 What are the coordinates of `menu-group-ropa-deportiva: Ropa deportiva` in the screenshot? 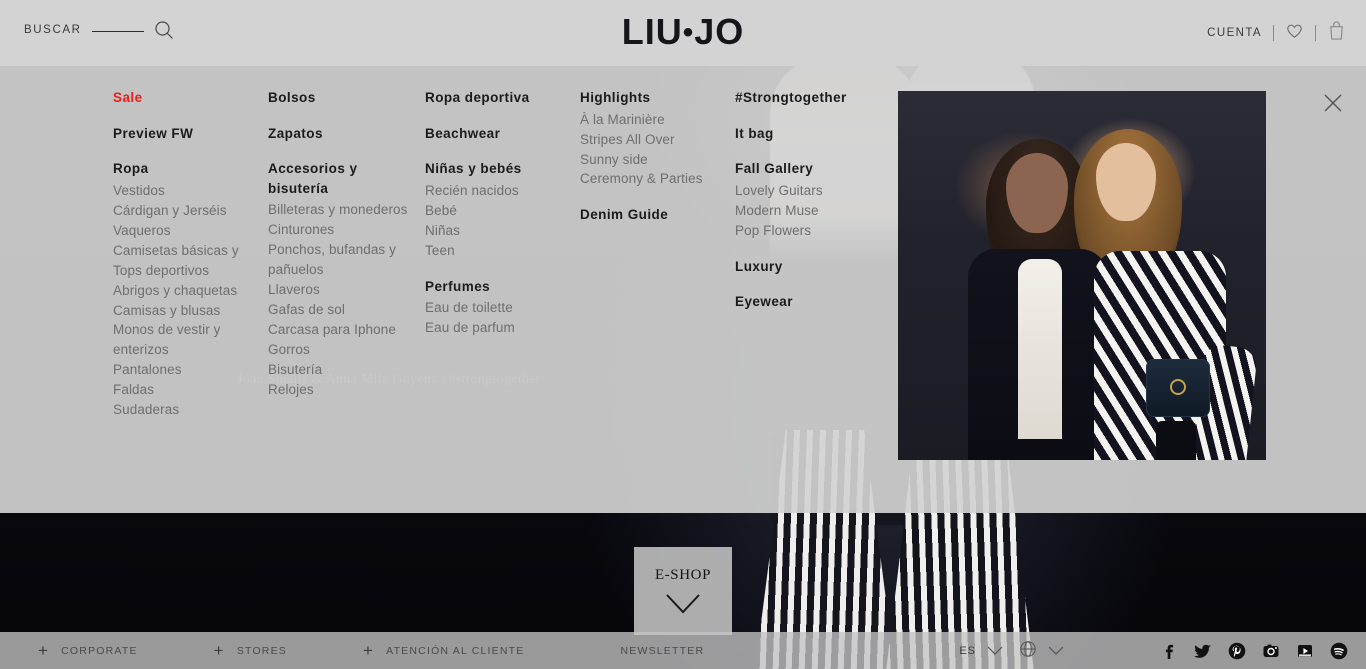 It's located at (497, 98).